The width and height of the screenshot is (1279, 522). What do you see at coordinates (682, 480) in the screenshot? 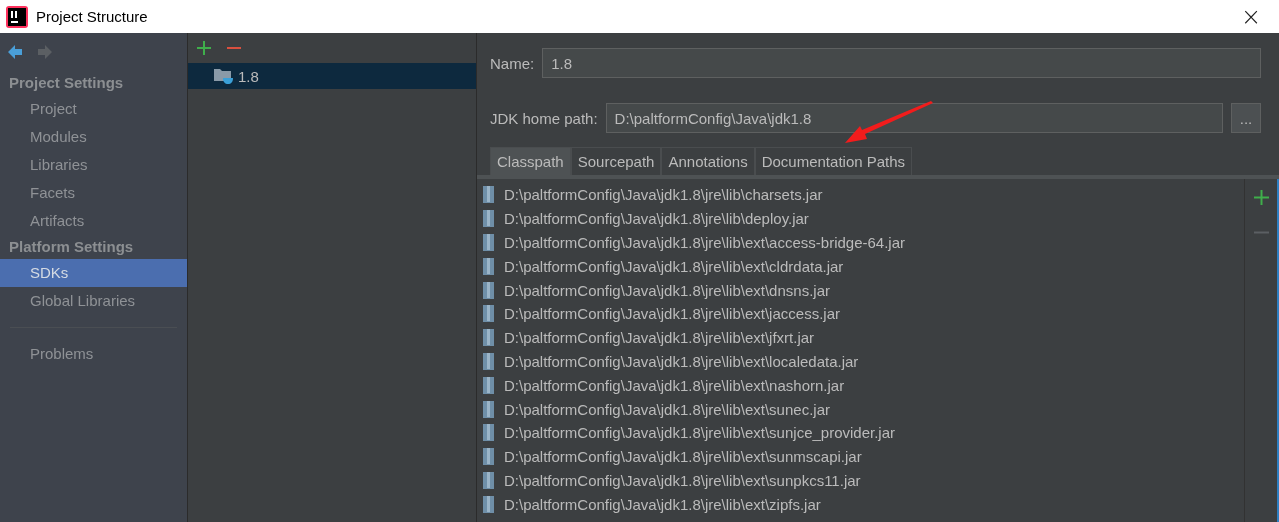
I see `classpath-entry: D:\paltformConfig\Java\jdk1.8\jre\lib\ext\sunpkcs11.jar` at bounding box center [682, 480].